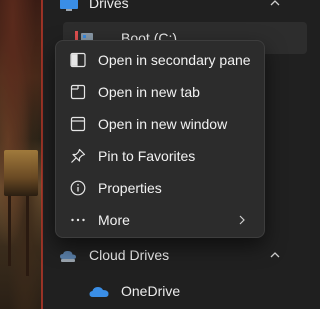  Describe the element at coordinates (21, 173) in the screenshot. I see `wallpaper-hut` at that location.